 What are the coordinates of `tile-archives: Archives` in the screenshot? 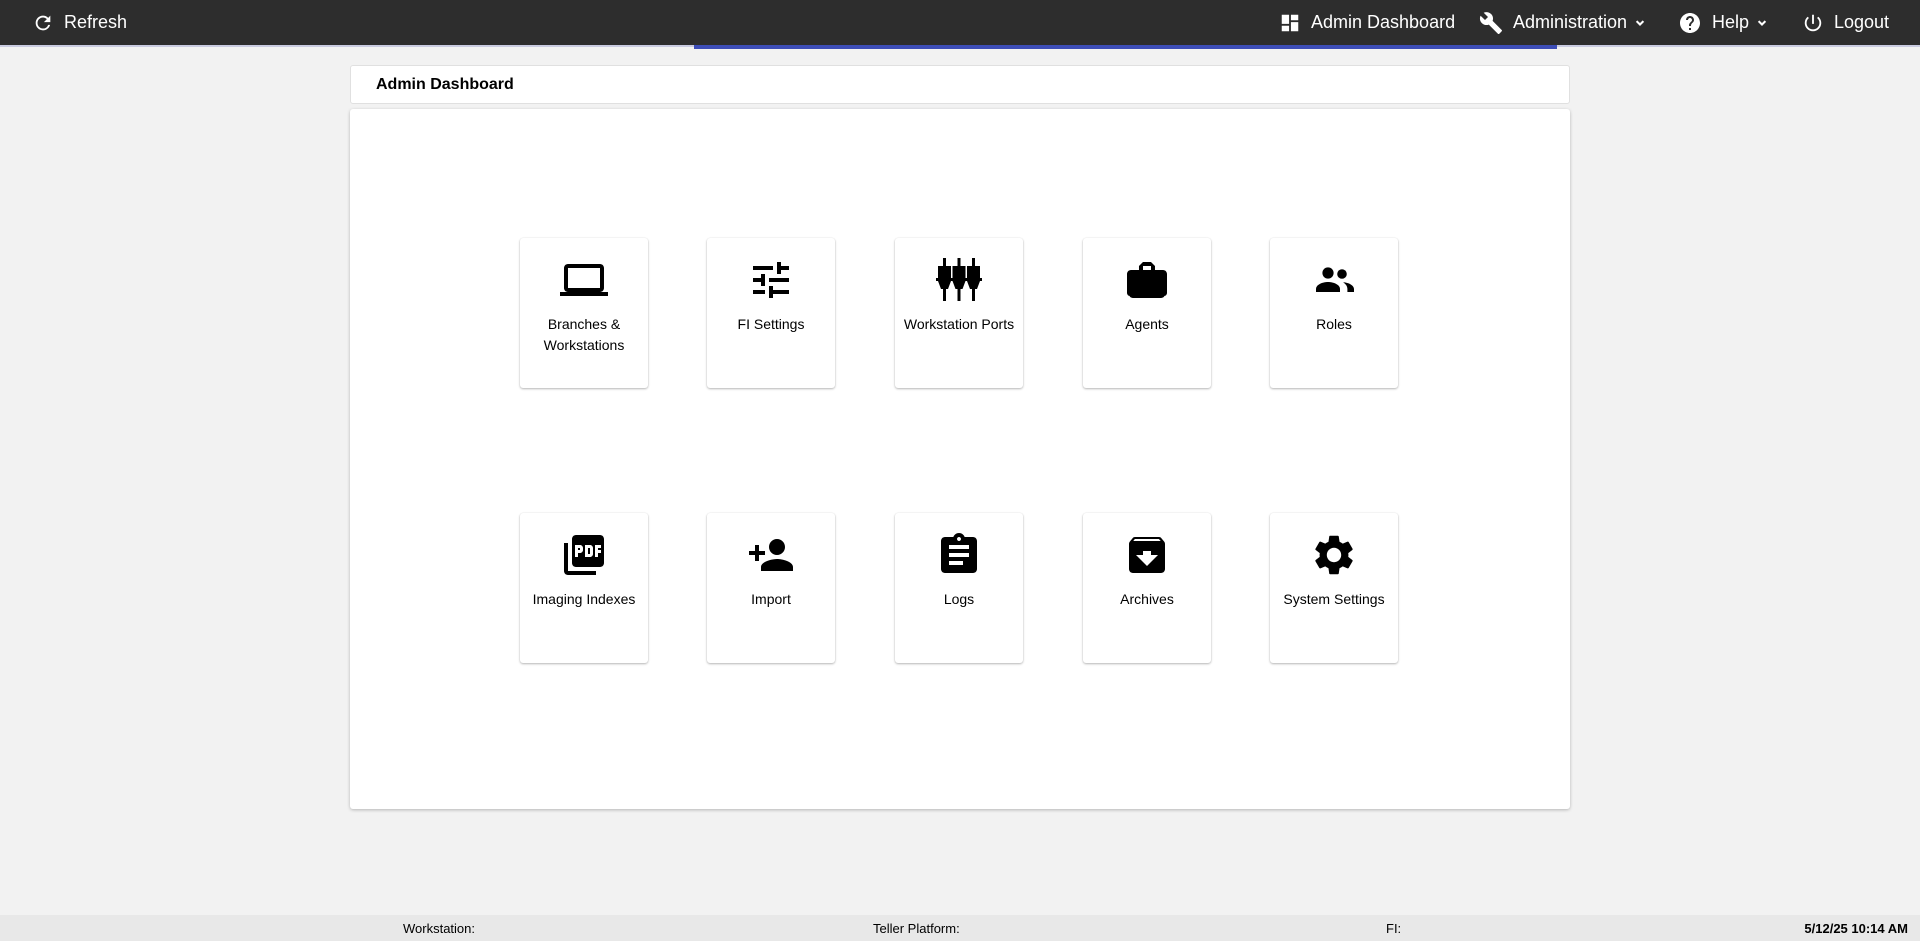 It's located at (1147, 588).